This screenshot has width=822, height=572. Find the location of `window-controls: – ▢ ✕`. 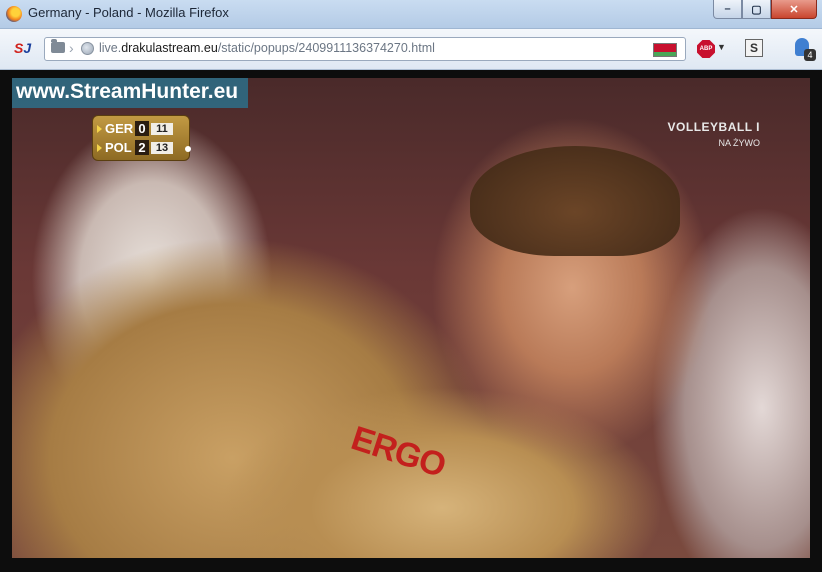

window-controls: – ▢ ✕ is located at coordinates (765, 10).